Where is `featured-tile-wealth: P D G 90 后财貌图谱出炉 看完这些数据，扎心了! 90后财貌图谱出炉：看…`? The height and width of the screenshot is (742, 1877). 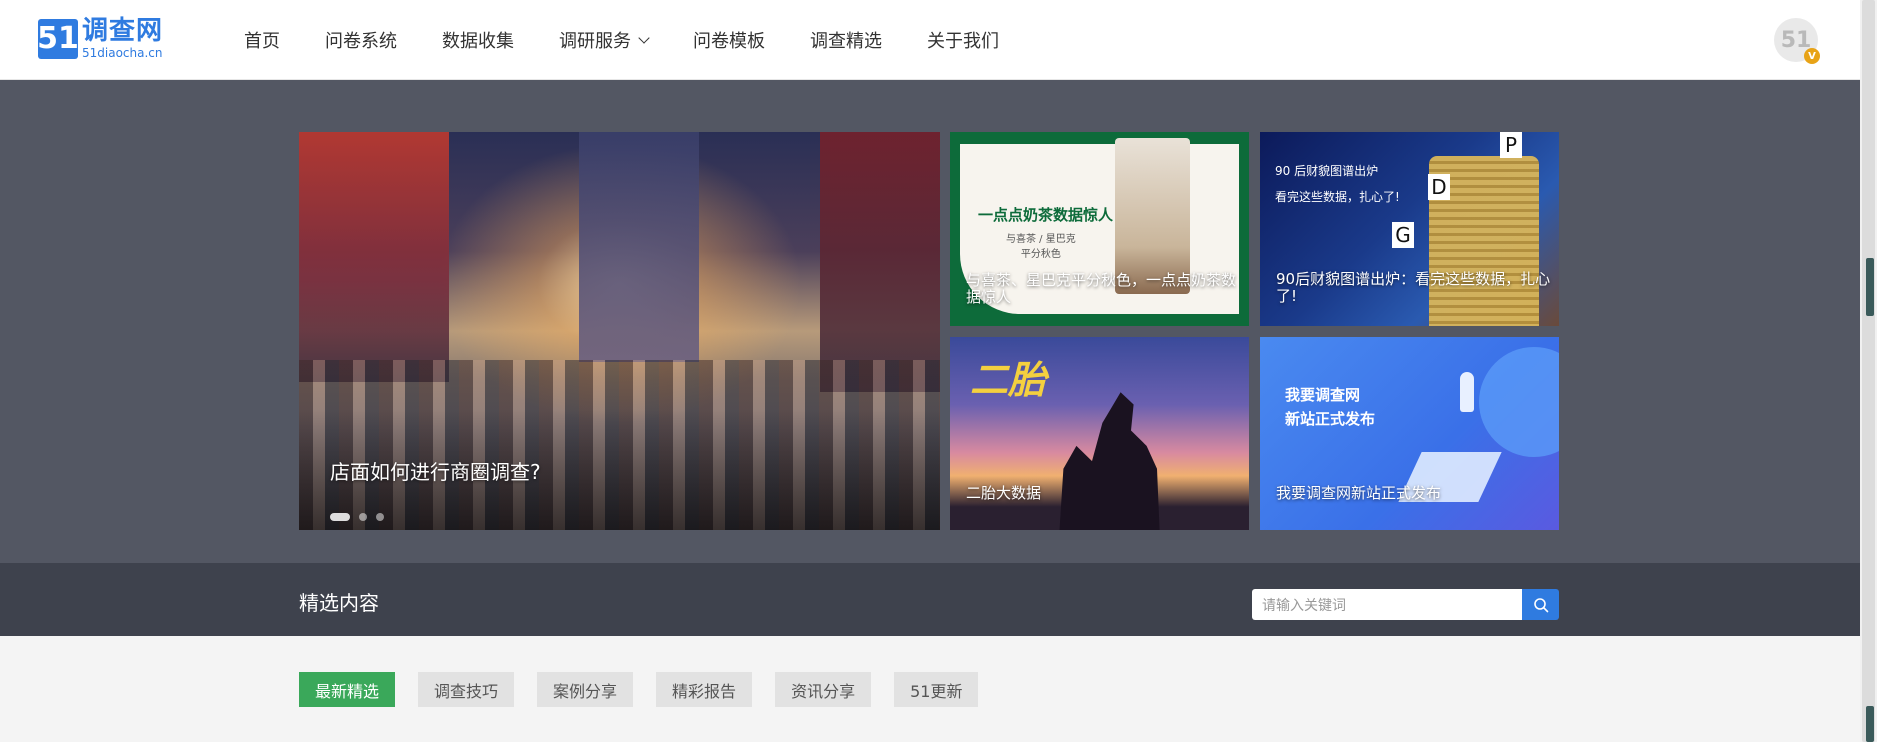
featured-tile-wealth: P D G 90 后财貌图谱出炉 看完这些数据，扎心了! 90后财貌图谱出炉：看… is located at coordinates (1409, 229).